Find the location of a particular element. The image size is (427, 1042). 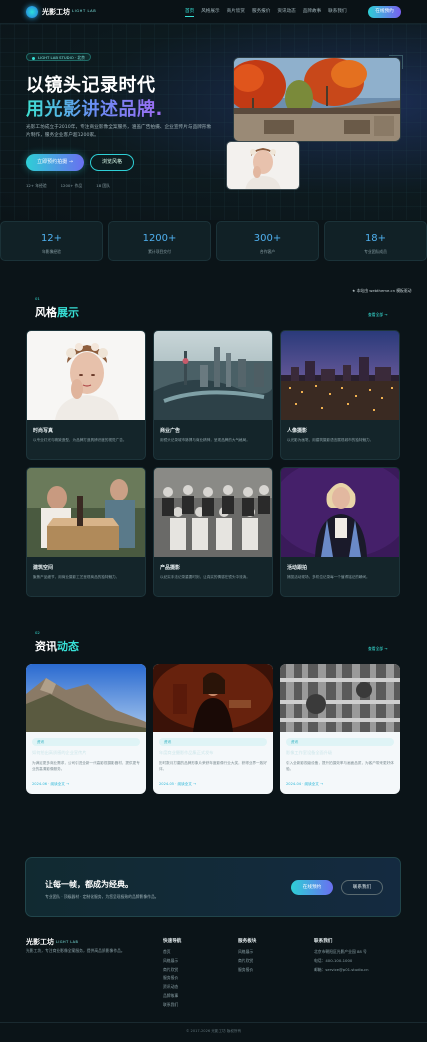

style-card-image-fashion is located at coordinates (86, 375).